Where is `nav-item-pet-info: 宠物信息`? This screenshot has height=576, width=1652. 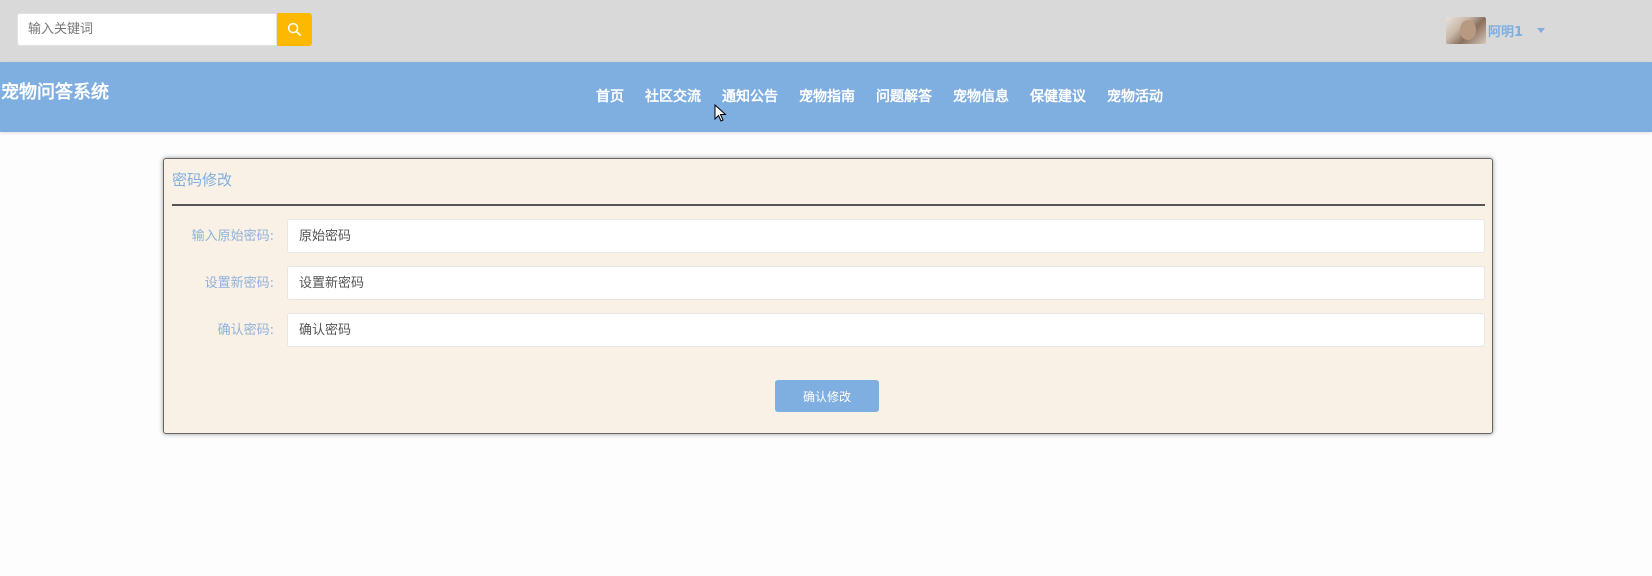
nav-item-pet-info: 宠物信息 is located at coordinates (981, 96).